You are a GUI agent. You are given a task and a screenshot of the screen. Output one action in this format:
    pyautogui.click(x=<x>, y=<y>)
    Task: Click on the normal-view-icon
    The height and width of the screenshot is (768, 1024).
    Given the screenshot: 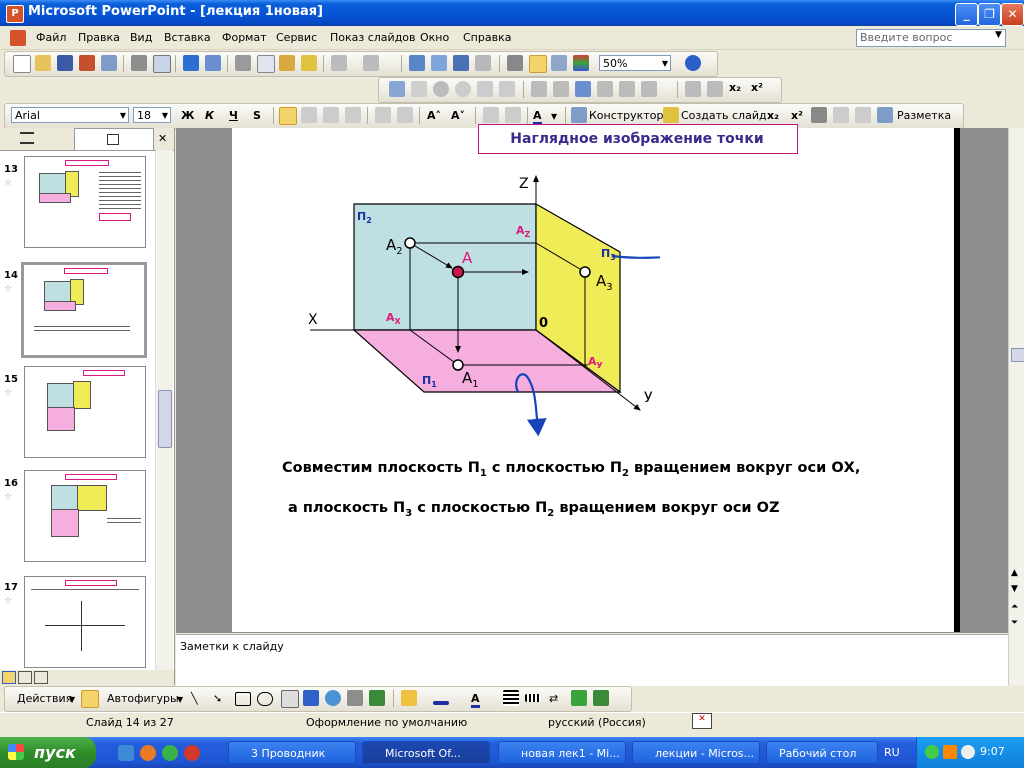 What is the action you would take?
    pyautogui.click(x=9, y=677)
    